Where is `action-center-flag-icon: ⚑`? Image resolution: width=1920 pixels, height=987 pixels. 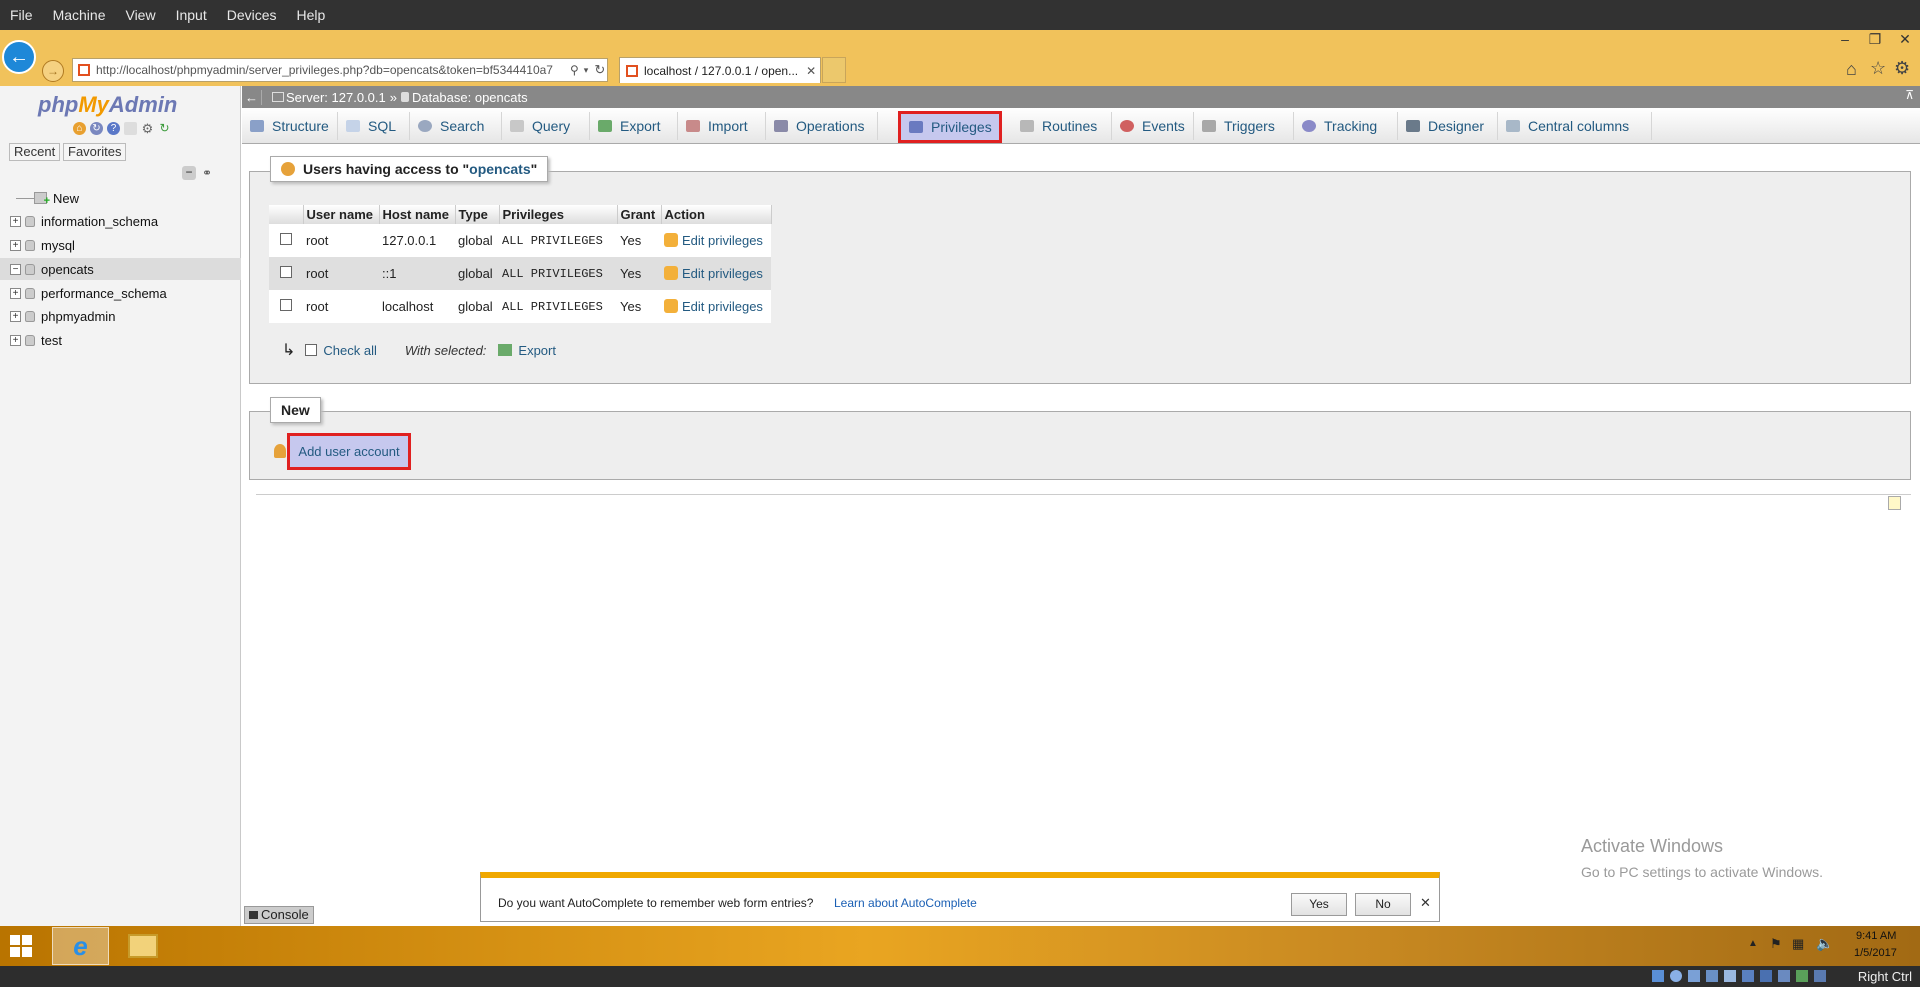
action-center-flag-icon: ⚑ is located at coordinates (1776, 944).